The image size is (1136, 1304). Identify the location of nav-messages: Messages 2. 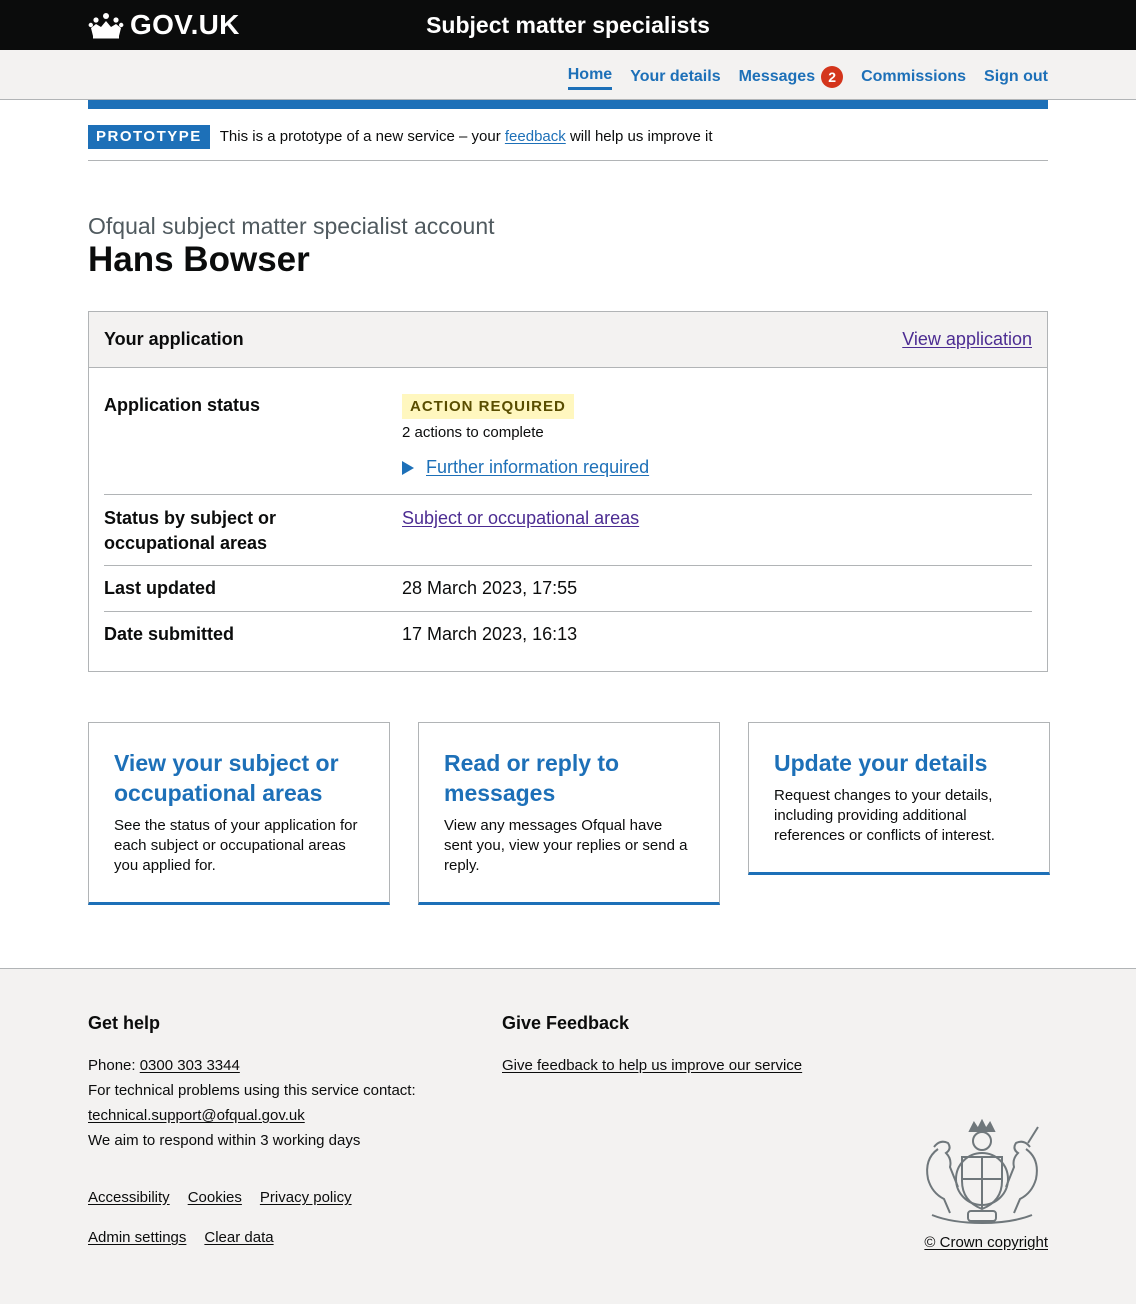
(791, 77).